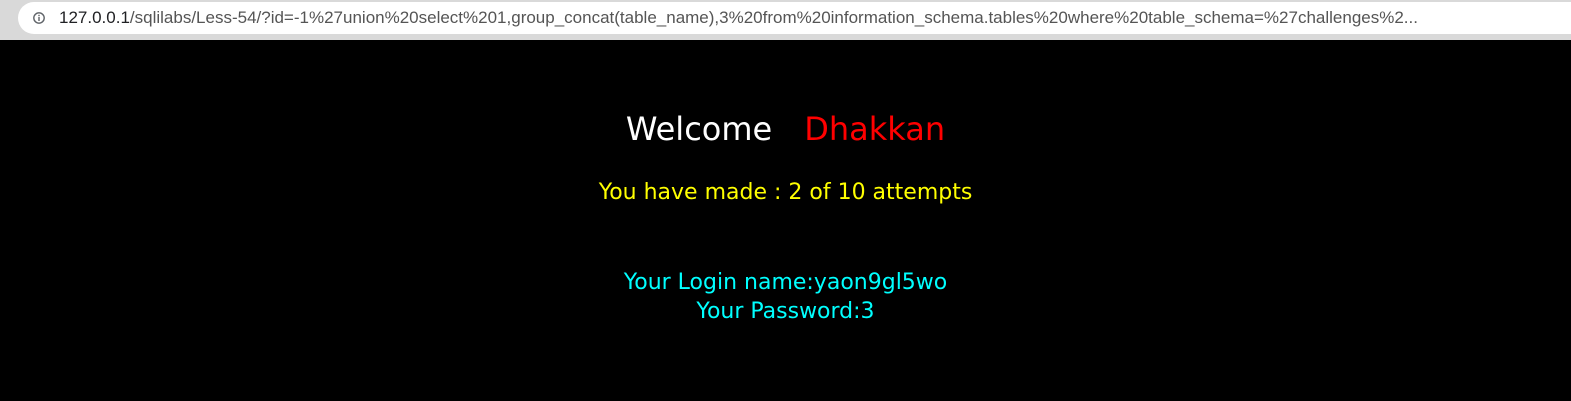 Image resolution: width=1571 pixels, height=401 pixels. I want to click on info-icon, so click(39, 18).